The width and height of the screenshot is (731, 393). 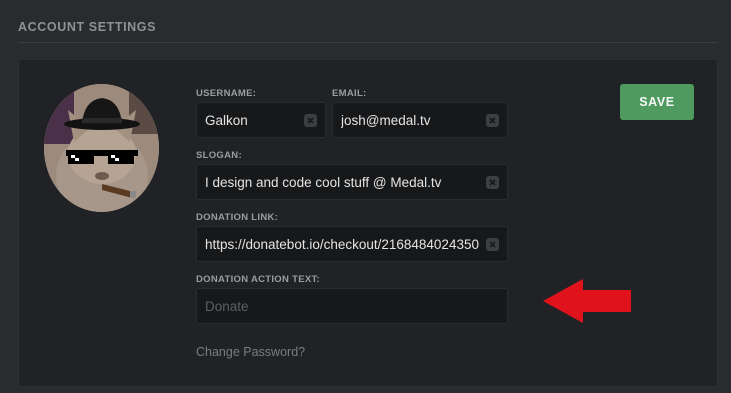 I want to click on cat-avatar-image, so click(x=101, y=148).